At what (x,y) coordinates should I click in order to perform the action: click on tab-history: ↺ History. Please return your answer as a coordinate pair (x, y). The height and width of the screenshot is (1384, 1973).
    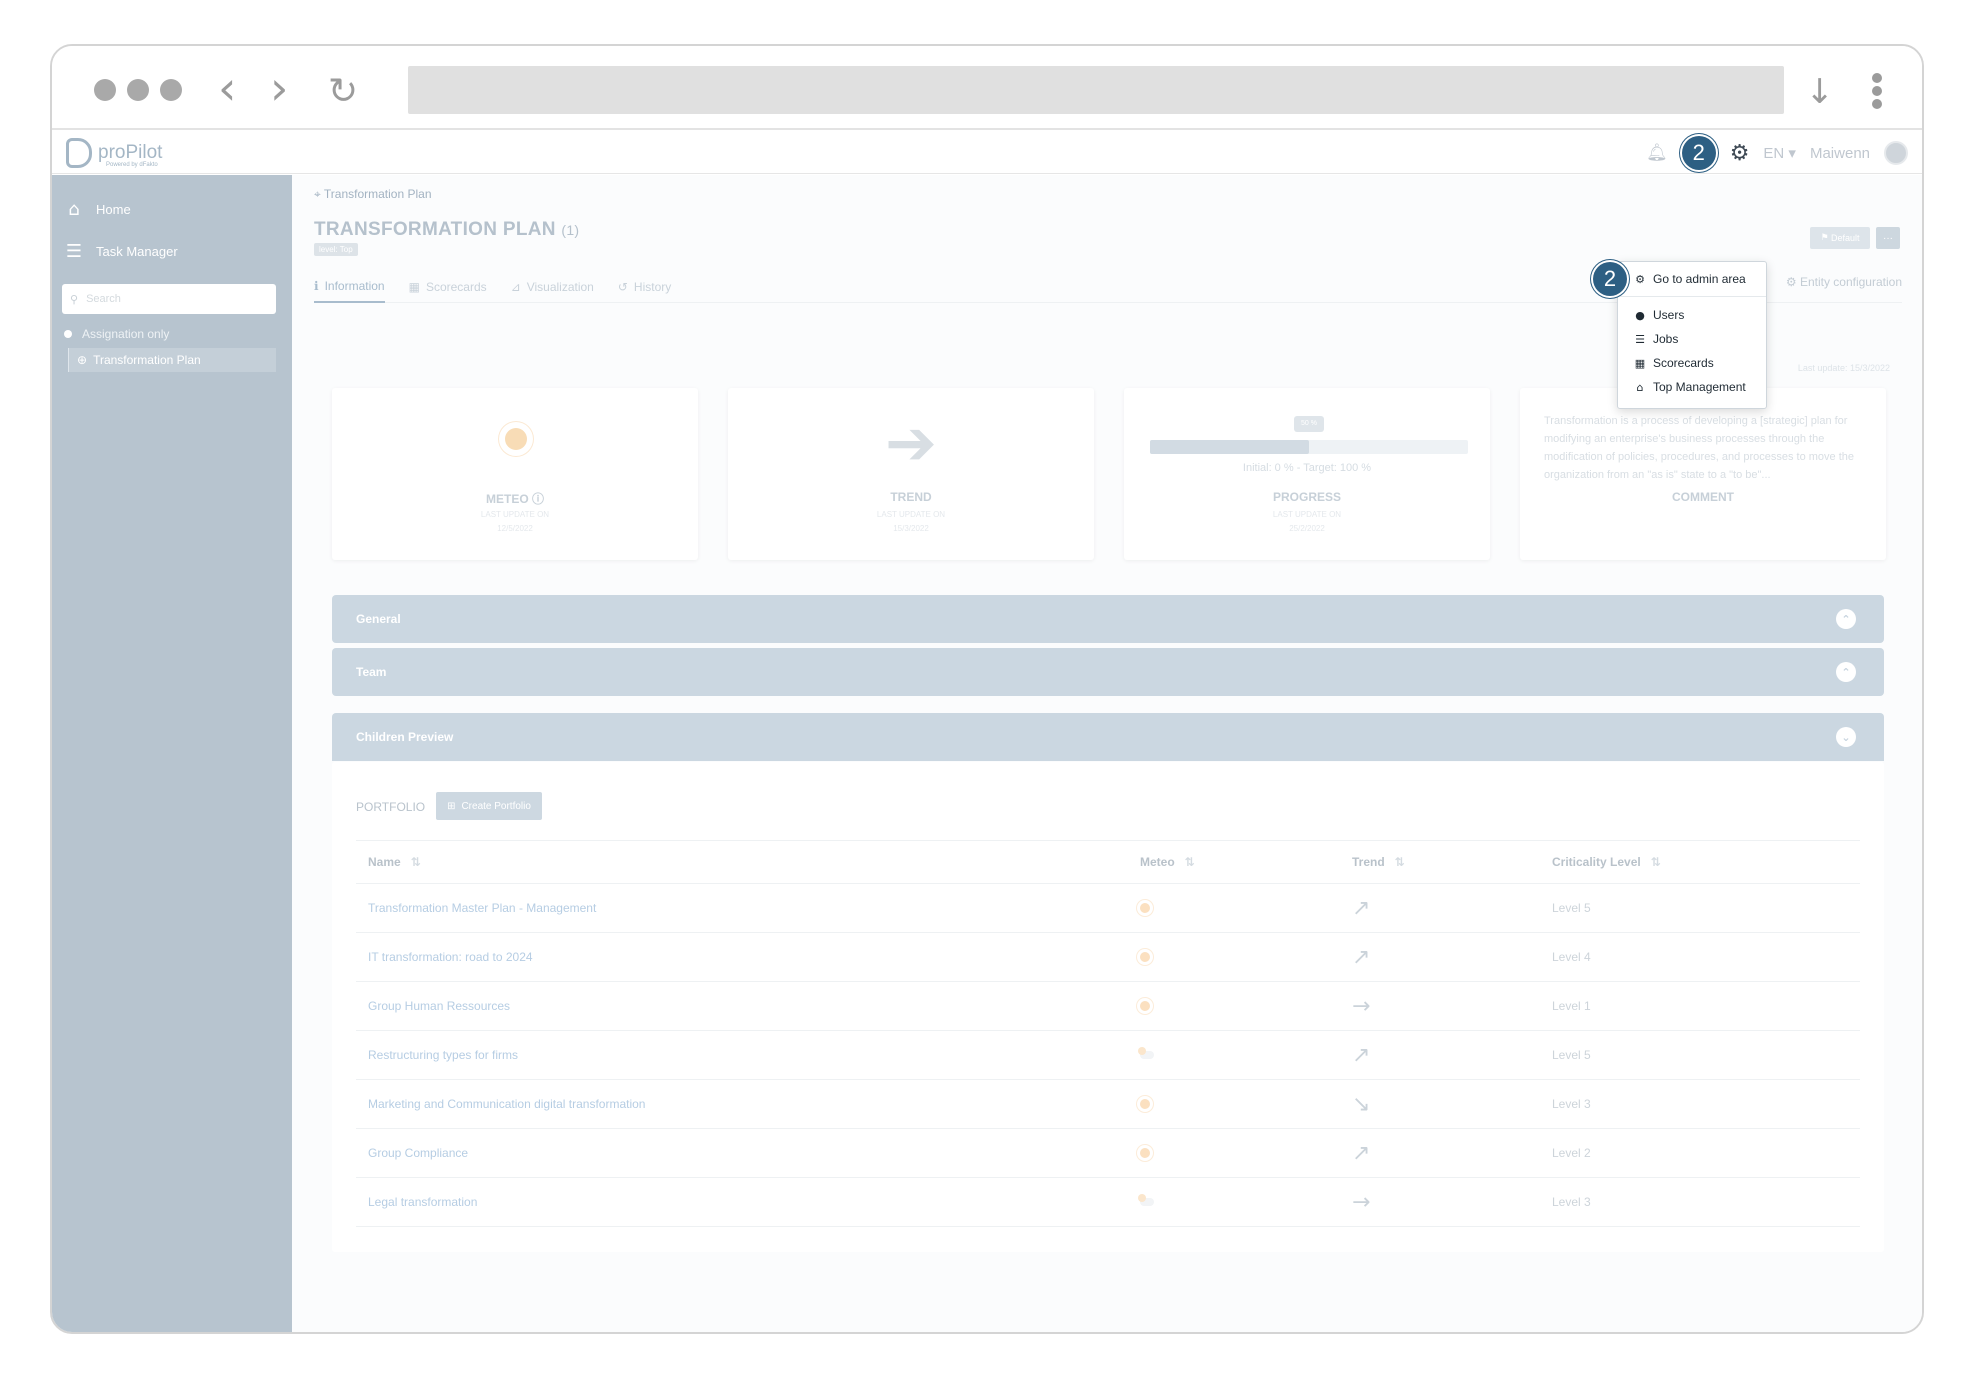
    Looking at the image, I should click on (644, 287).